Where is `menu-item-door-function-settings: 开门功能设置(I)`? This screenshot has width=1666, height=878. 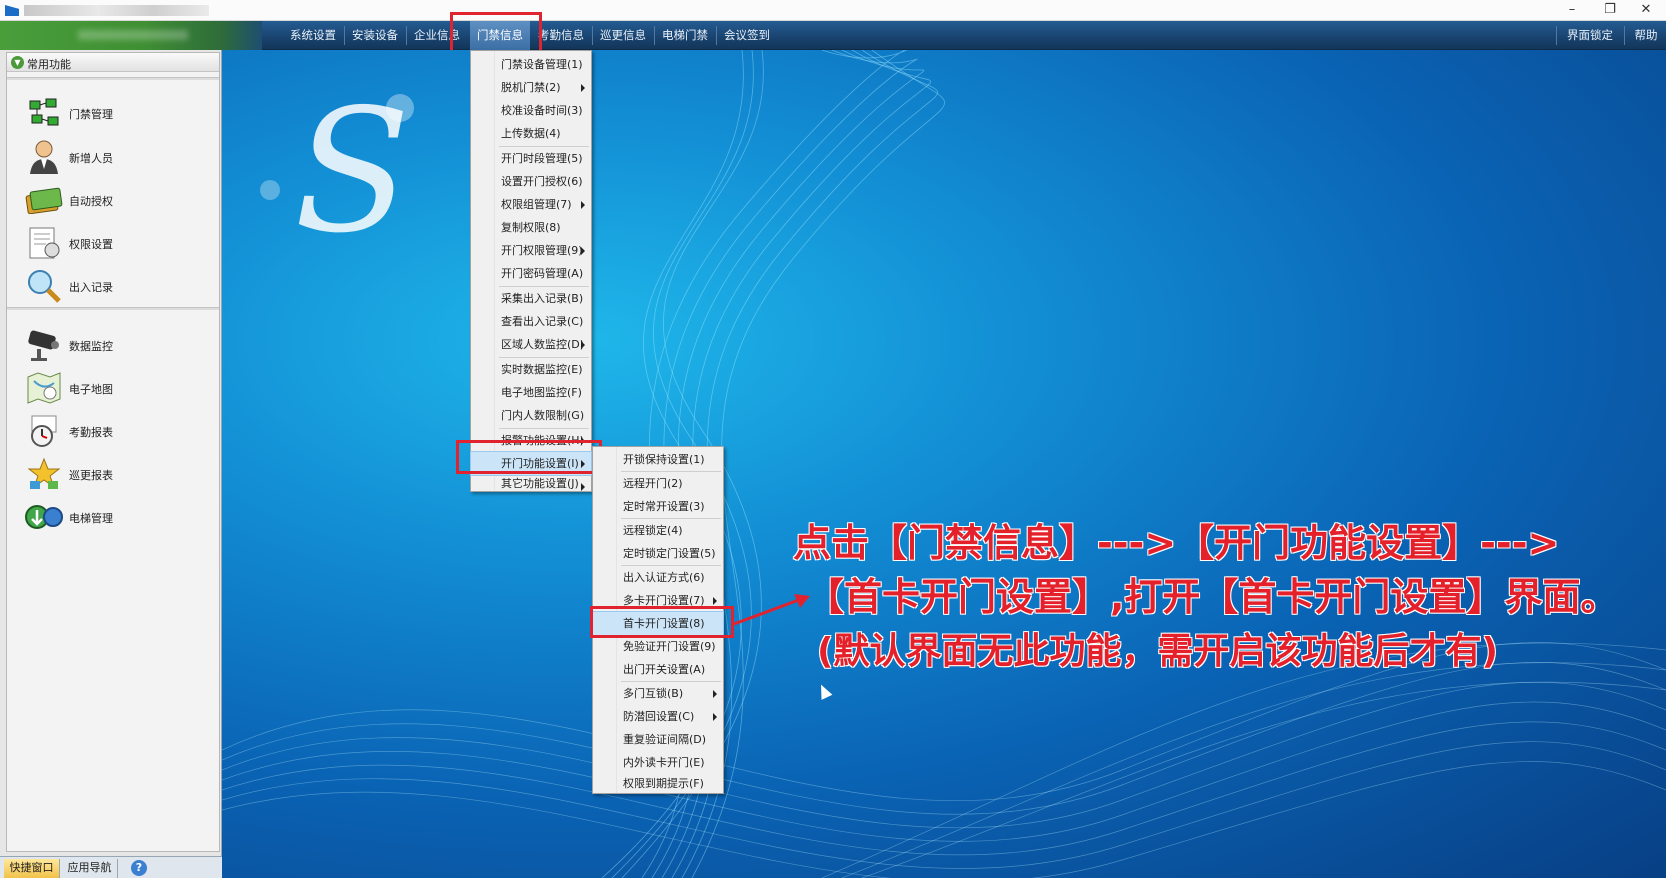
menu-item-door-function-settings: 开门功能设置(I) is located at coordinates (531, 463).